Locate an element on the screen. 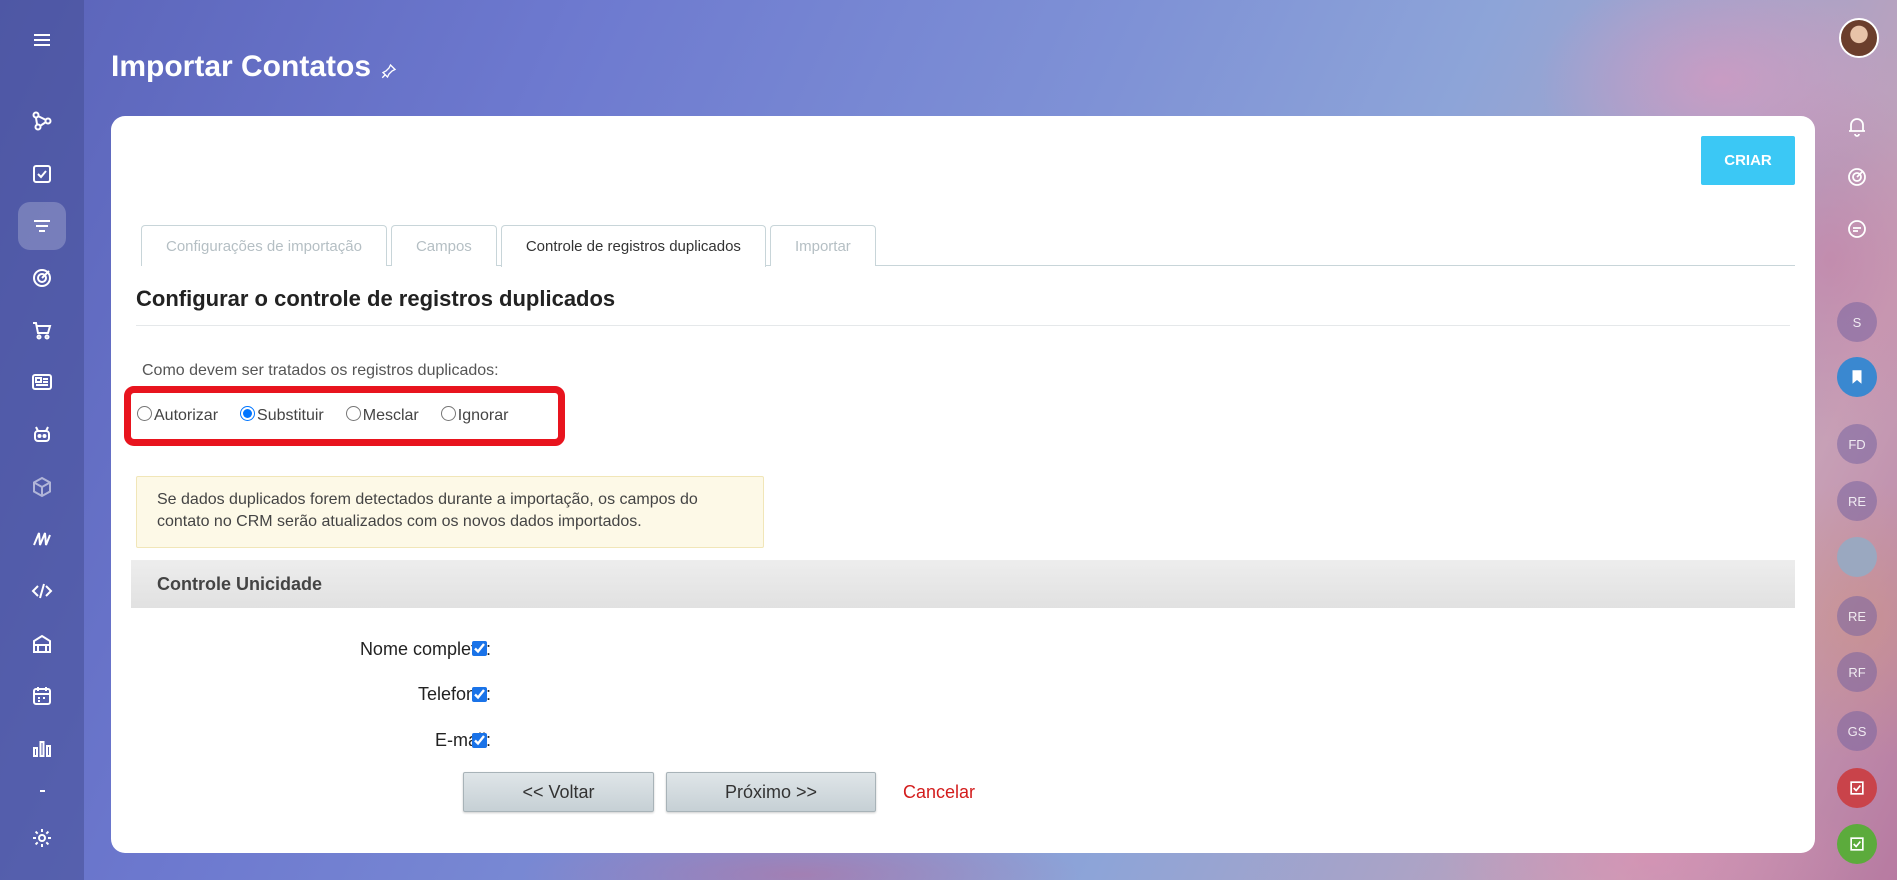 This screenshot has height=880, width=1897. radio-authorize is located at coordinates (144, 413).